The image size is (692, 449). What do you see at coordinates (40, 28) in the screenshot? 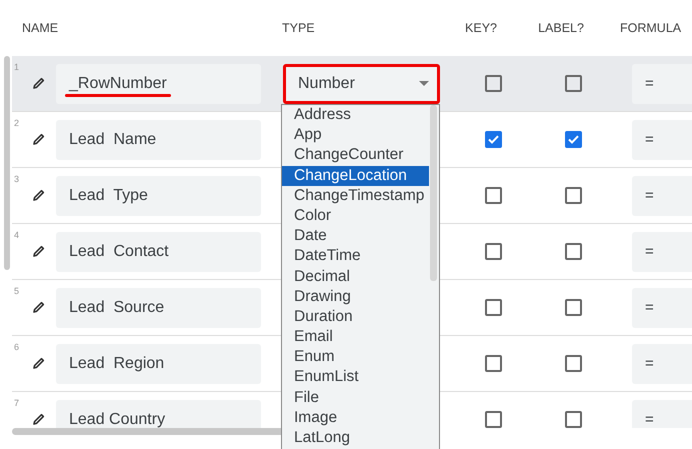
I see `column-header: NAME` at bounding box center [40, 28].